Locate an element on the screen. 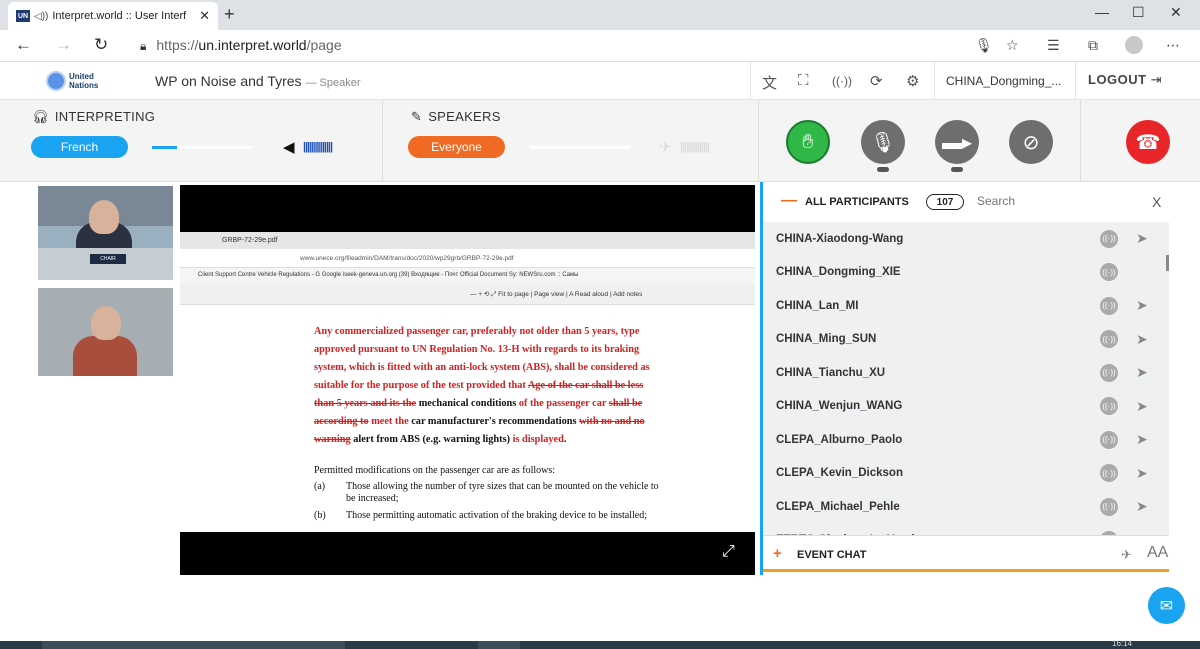 Image resolution: width=1200 pixels, height=649 pixels. doc-text-red: of the passenger car is located at coordinates (563, 403).